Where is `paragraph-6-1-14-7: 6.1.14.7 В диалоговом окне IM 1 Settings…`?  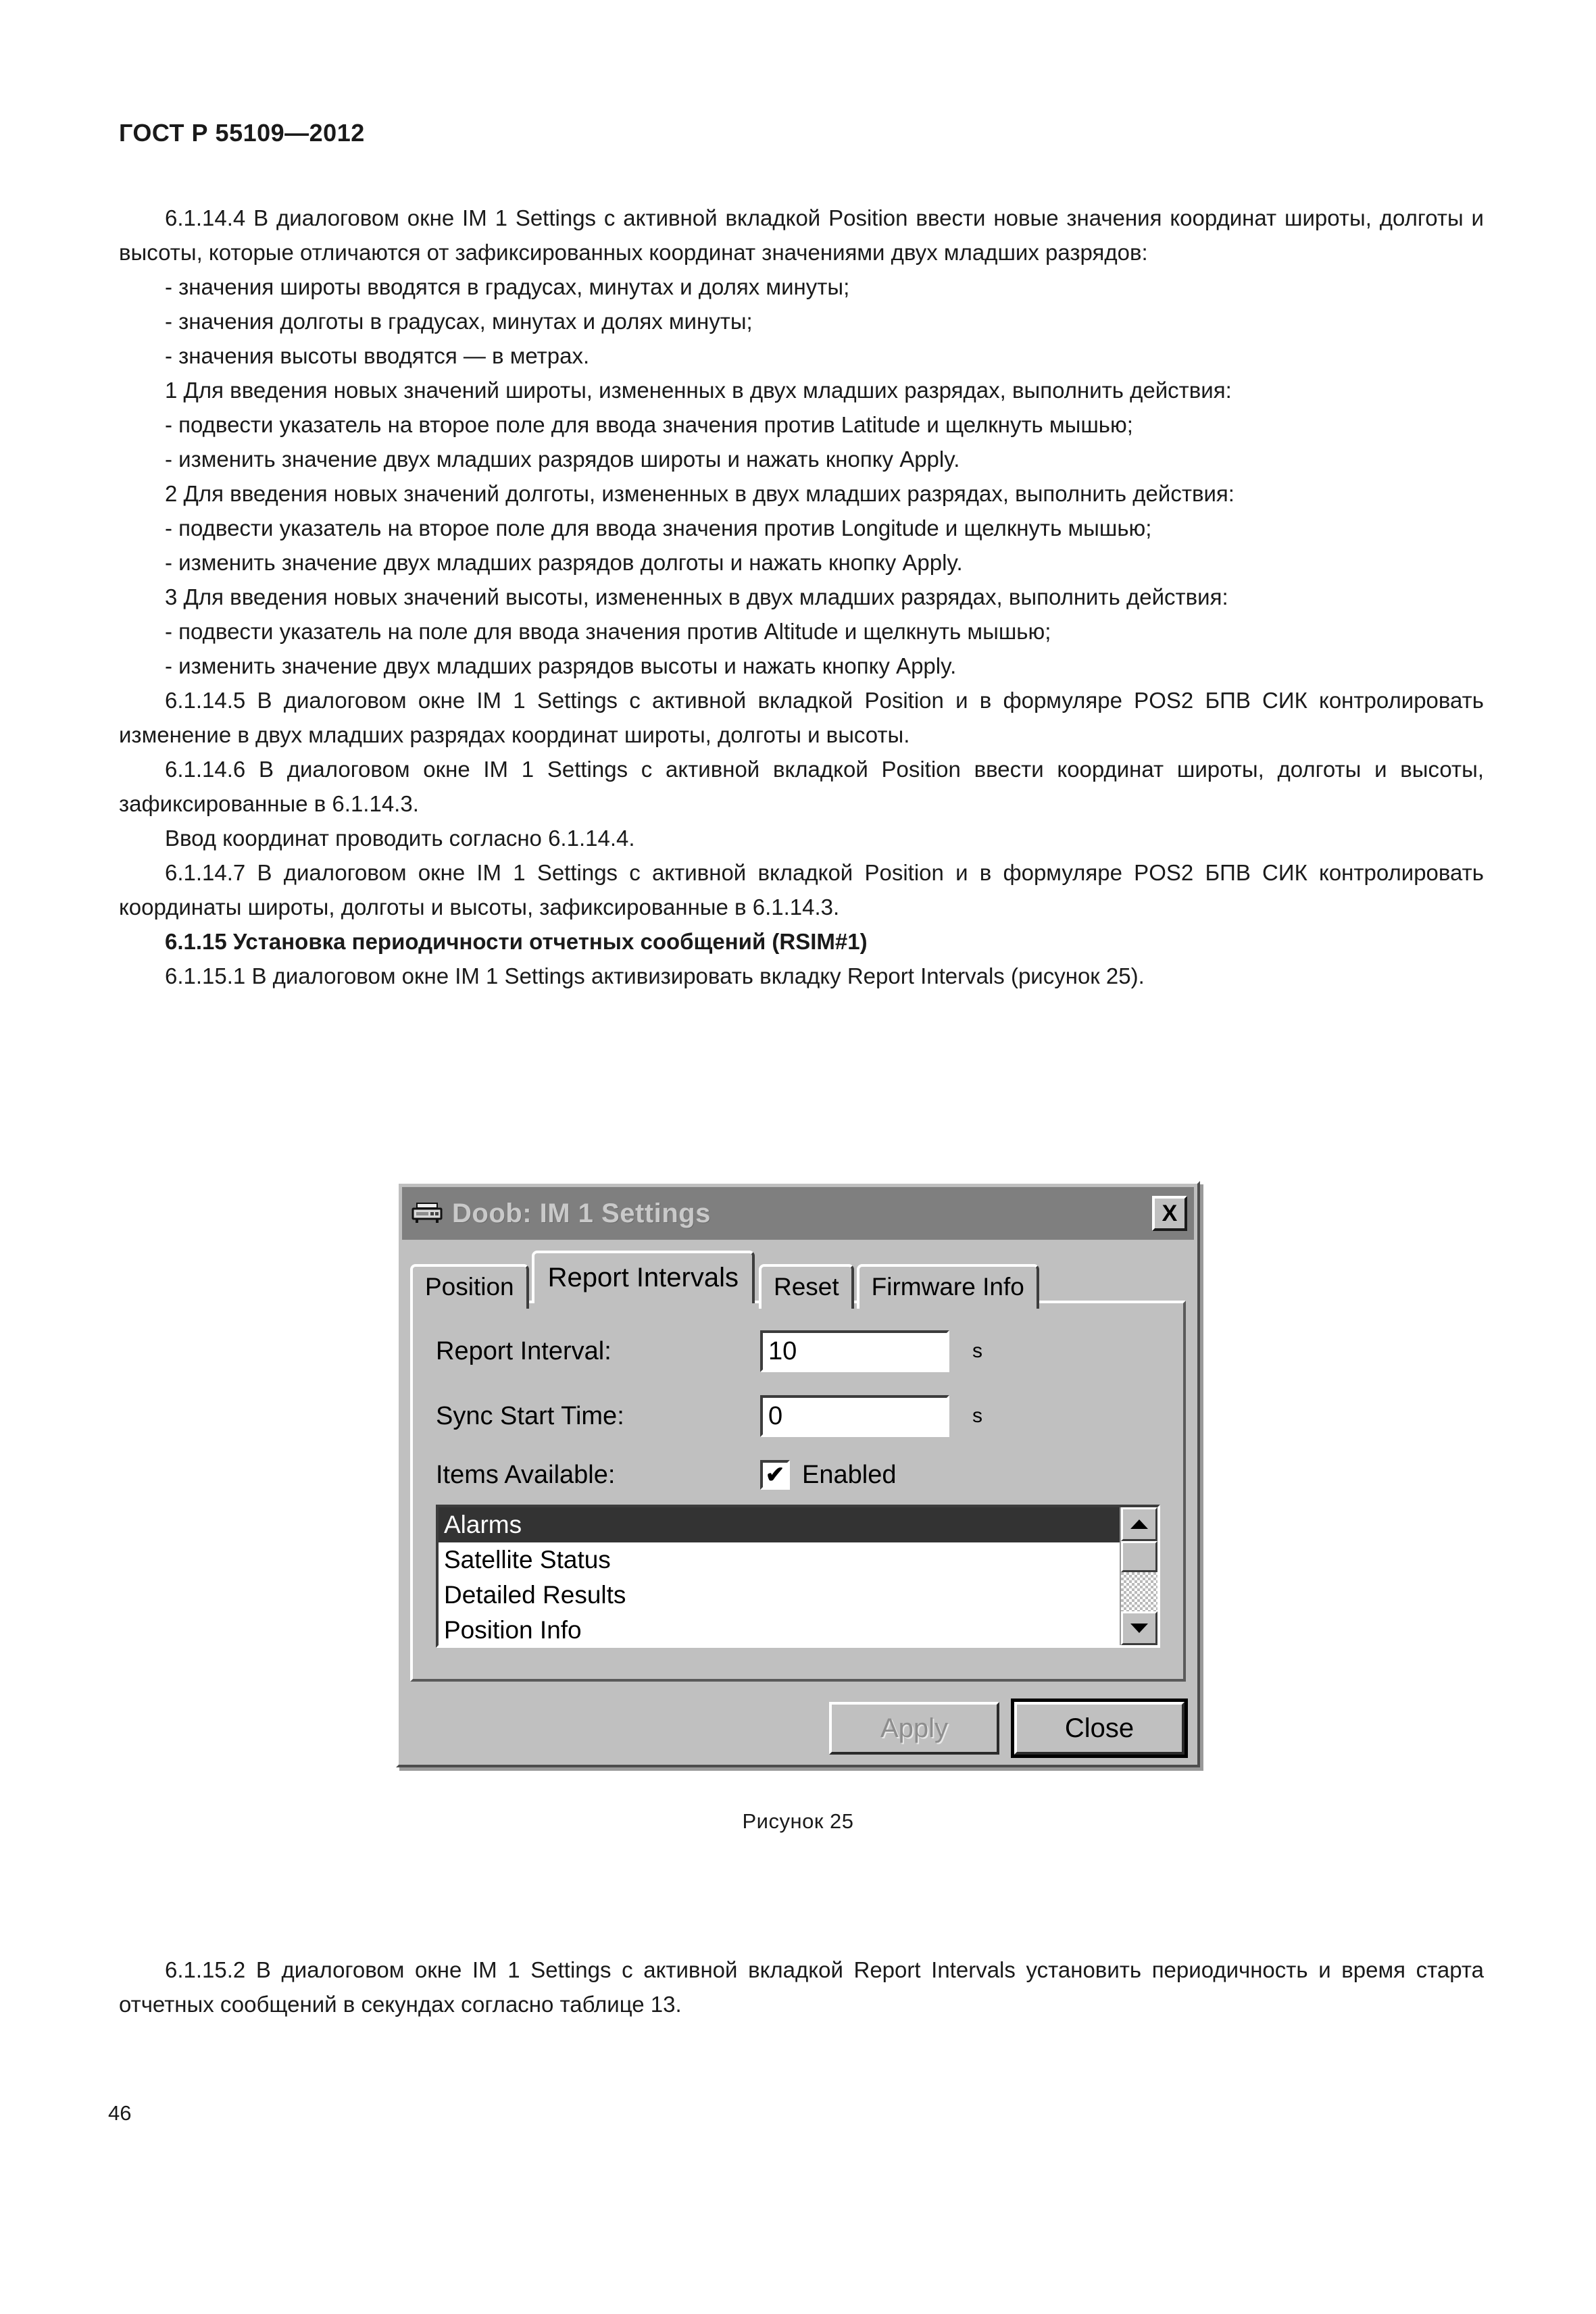
paragraph-6-1-14-7: 6.1.14.7 В диалоговом окне IM 1 Settings… is located at coordinates (802, 890).